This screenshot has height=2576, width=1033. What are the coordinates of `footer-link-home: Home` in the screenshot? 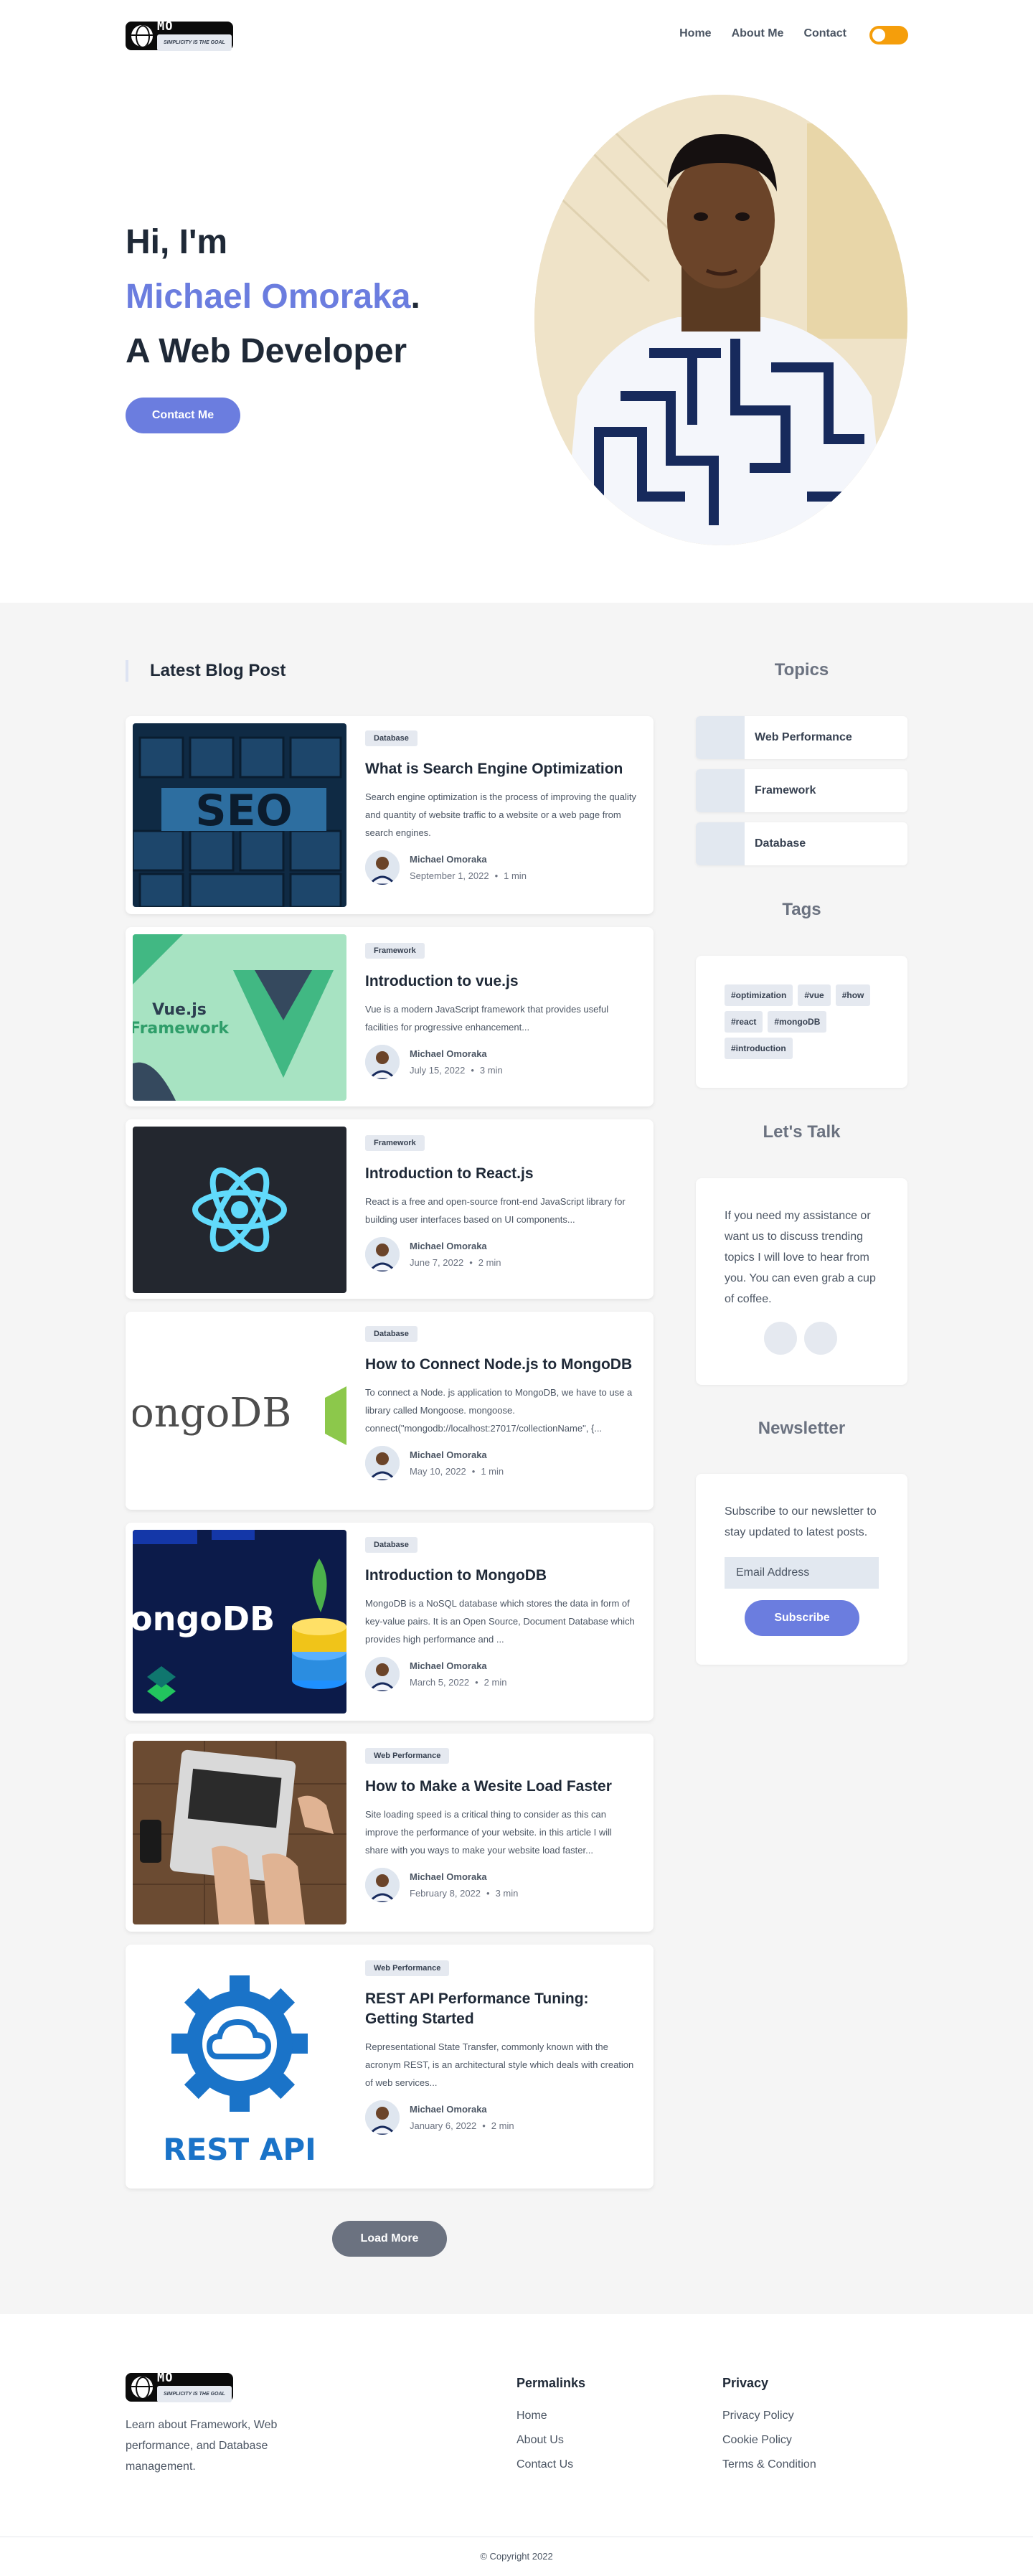 It's located at (550, 2416).